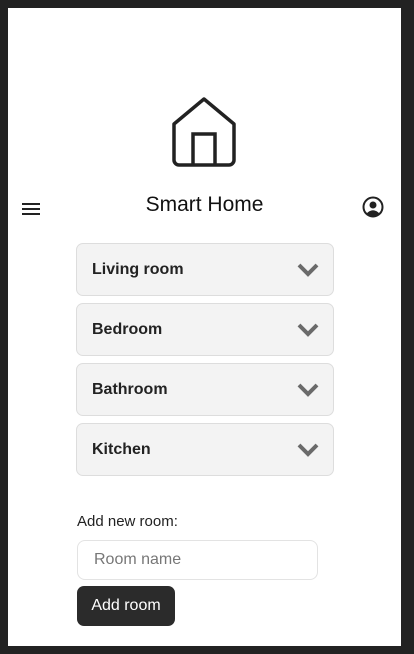 The width and height of the screenshot is (414, 654). Describe the element at coordinates (138, 269) in the screenshot. I see `room-label: Living room` at that location.